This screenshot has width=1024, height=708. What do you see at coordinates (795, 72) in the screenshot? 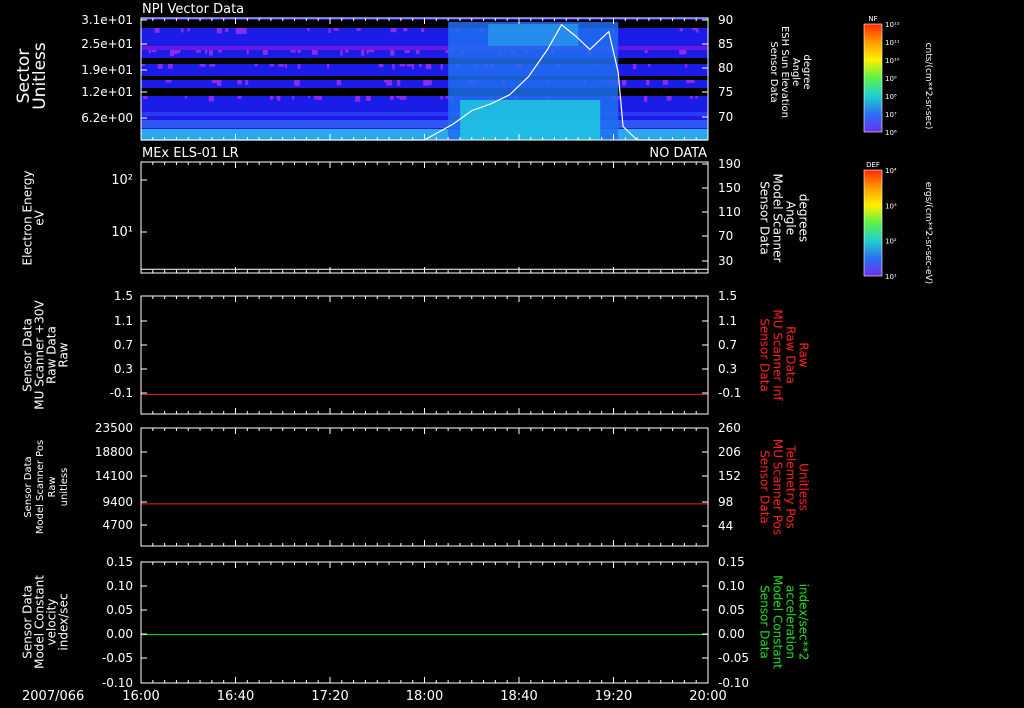
I see `right-axis-label: Angle` at bounding box center [795, 72].